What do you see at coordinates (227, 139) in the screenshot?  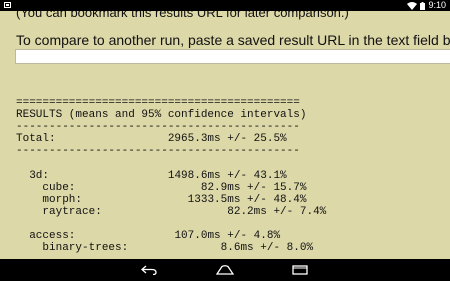 I see `total-value: 2965.3ms +/- 25.5%` at bounding box center [227, 139].